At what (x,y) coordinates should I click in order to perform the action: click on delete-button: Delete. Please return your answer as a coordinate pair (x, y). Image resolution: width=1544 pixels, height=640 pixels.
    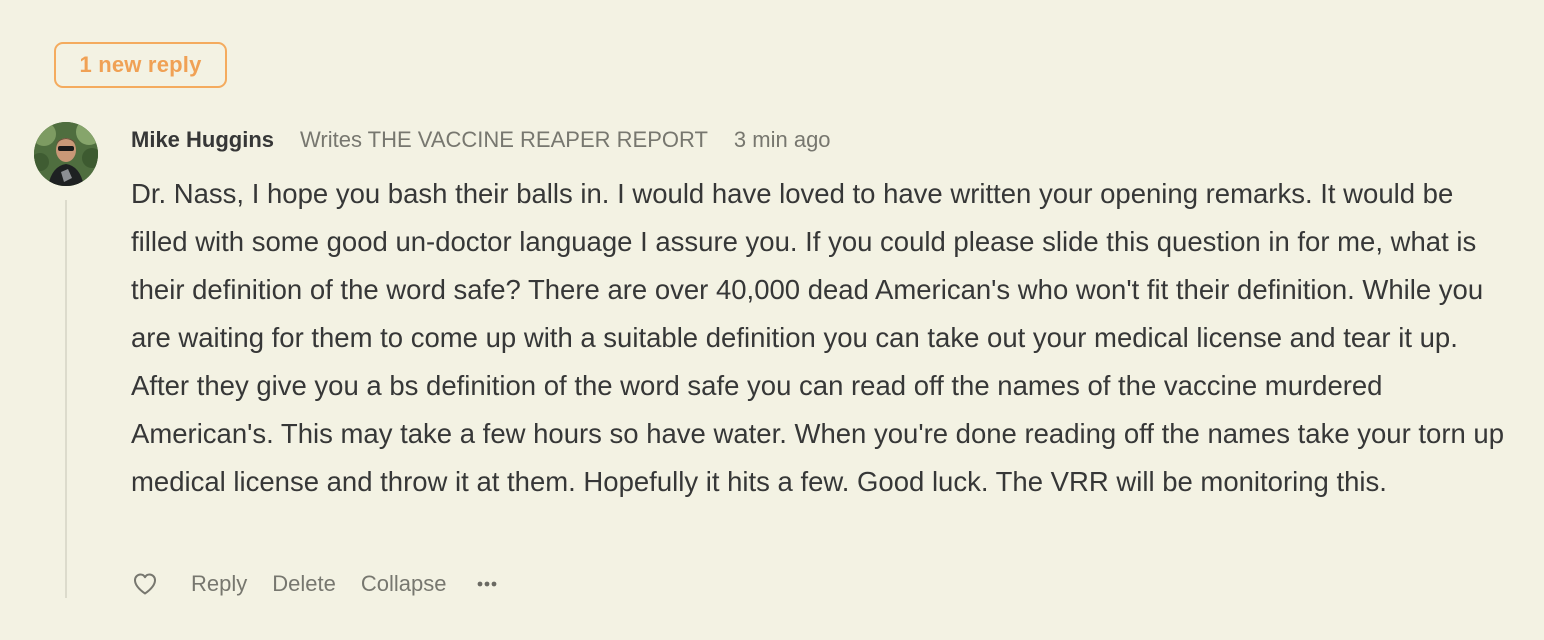
    Looking at the image, I should click on (304, 584).